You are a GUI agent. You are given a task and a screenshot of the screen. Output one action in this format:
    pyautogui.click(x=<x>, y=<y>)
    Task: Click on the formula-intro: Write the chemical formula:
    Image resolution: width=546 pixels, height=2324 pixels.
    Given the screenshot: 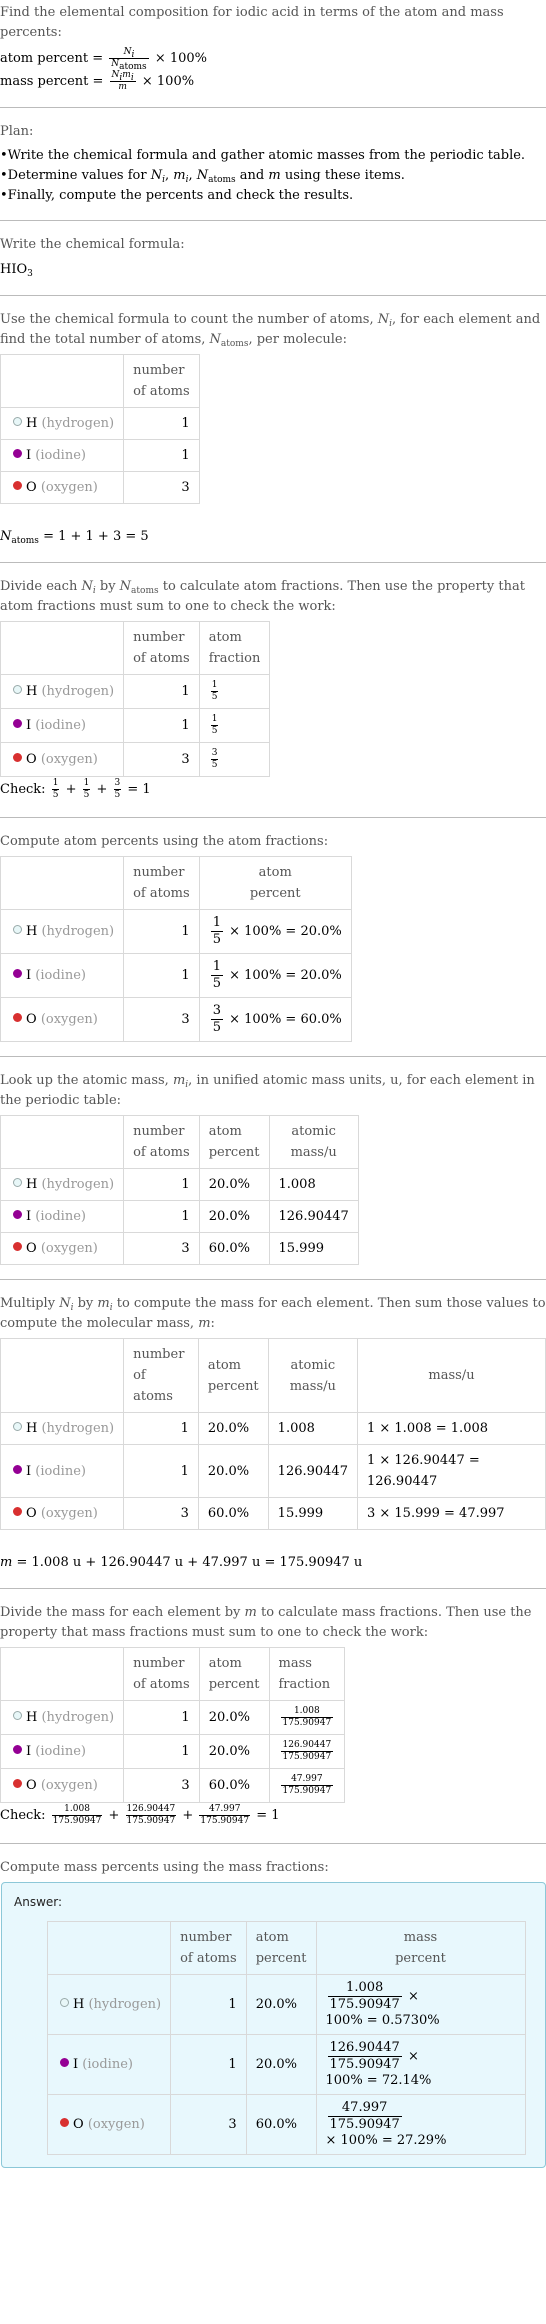 What is the action you would take?
    pyautogui.click(x=92, y=244)
    